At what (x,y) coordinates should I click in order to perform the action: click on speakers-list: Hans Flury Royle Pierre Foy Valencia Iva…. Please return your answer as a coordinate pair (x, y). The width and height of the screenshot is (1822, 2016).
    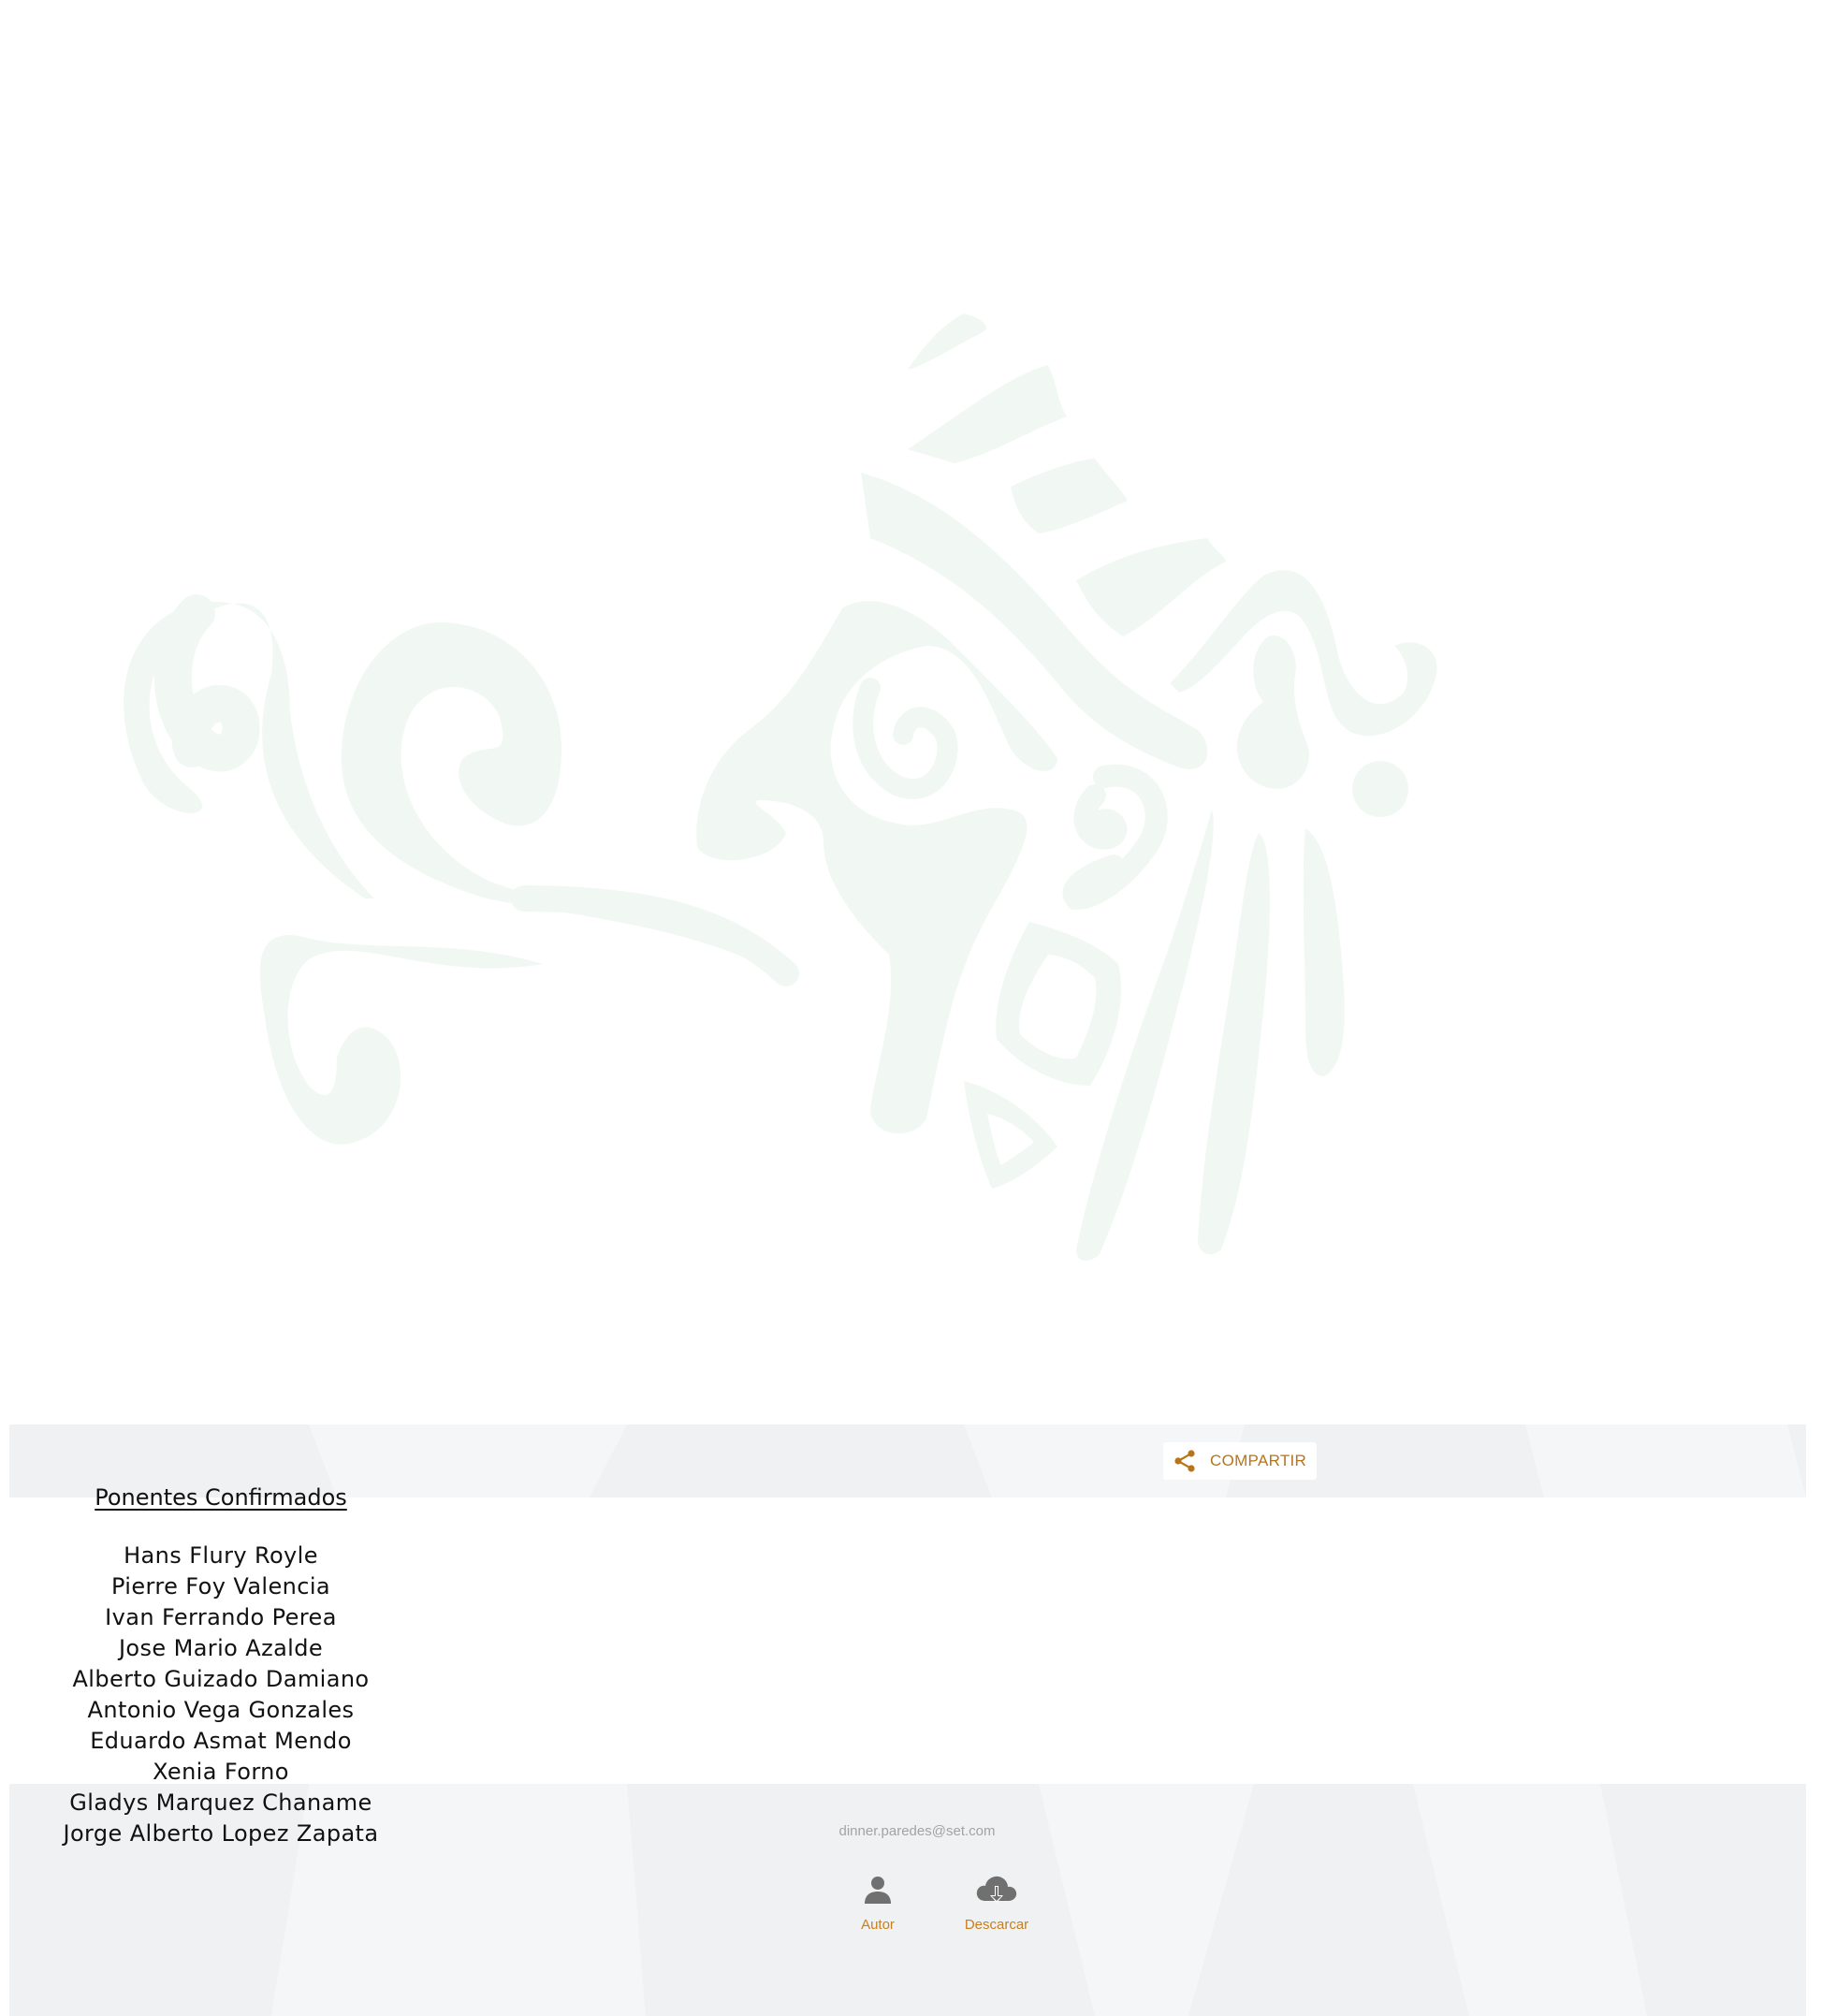
    Looking at the image, I should click on (221, 1695).